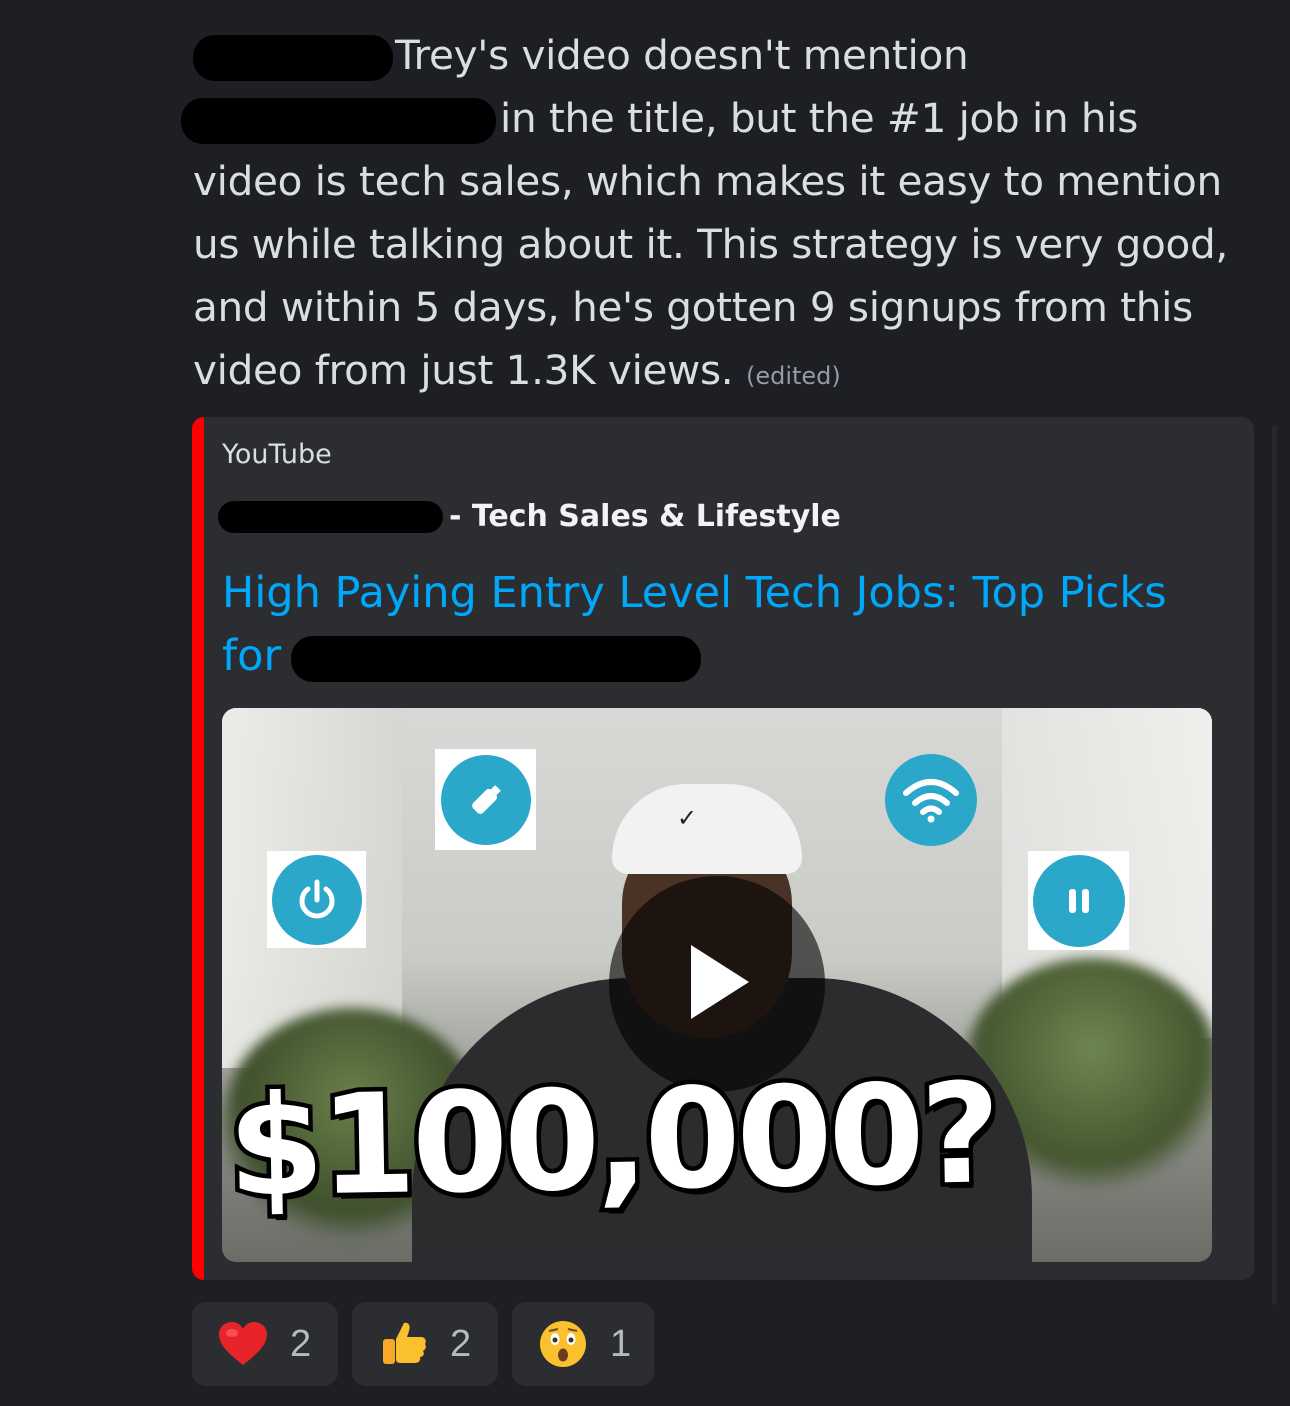 This screenshot has width=1290, height=1406. I want to click on pause-icon, so click(1078, 900).